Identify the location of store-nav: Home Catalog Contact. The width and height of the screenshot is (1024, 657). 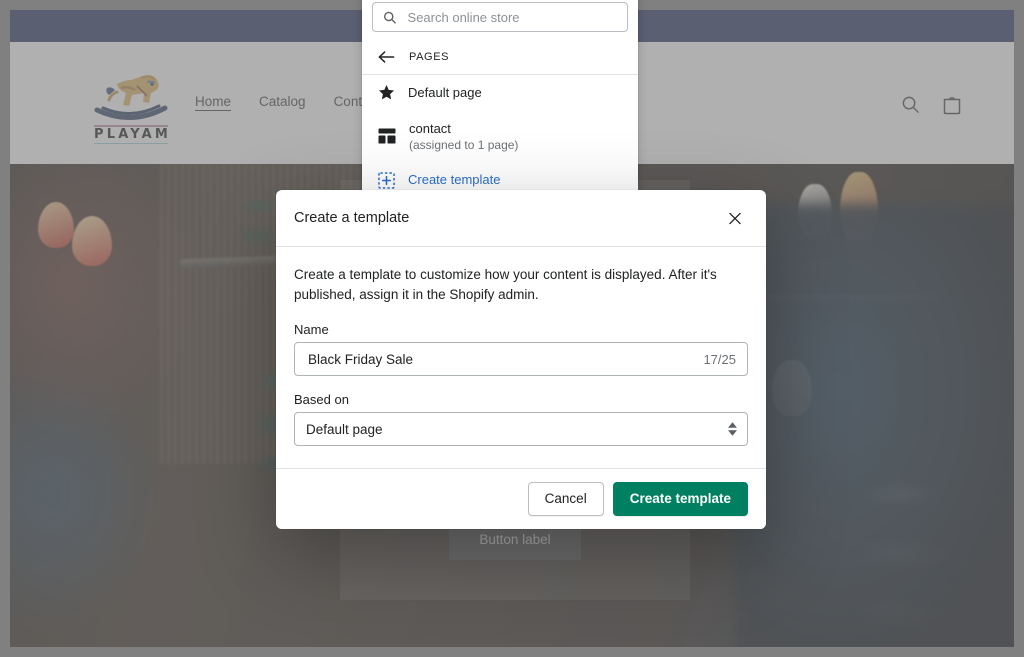
(287, 101).